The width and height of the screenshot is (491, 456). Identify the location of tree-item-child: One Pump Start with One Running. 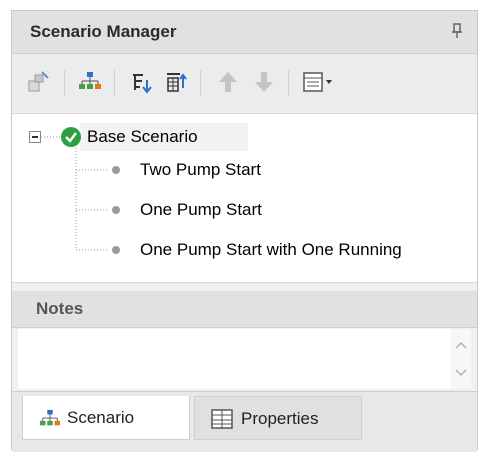
(271, 250).